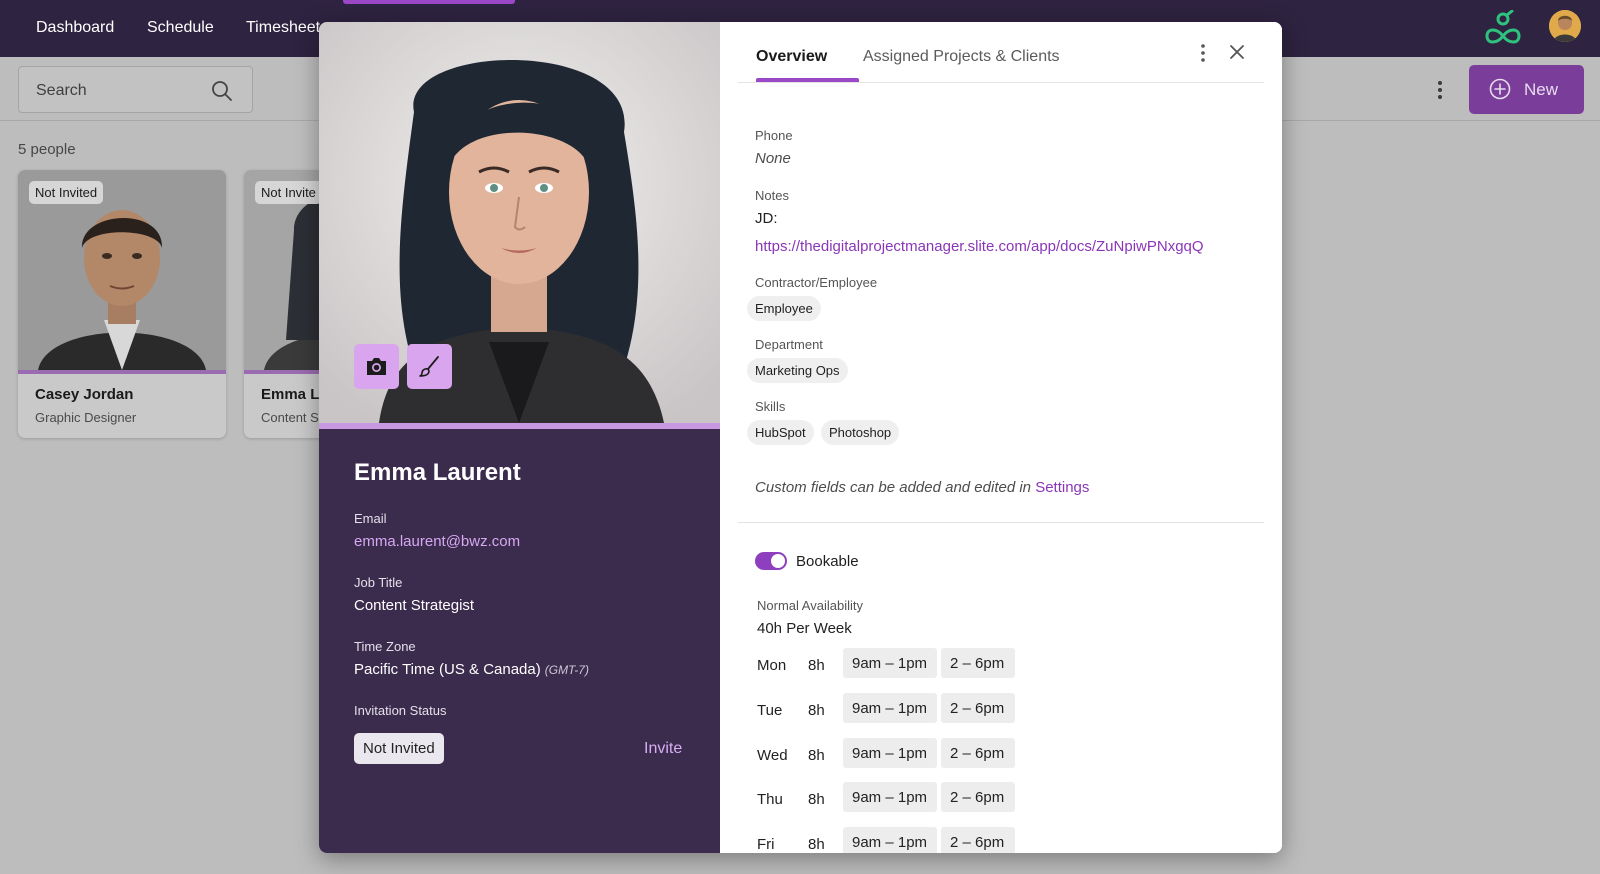 This screenshot has height=874, width=1600. I want to click on settings-link: Settings, so click(1062, 487).